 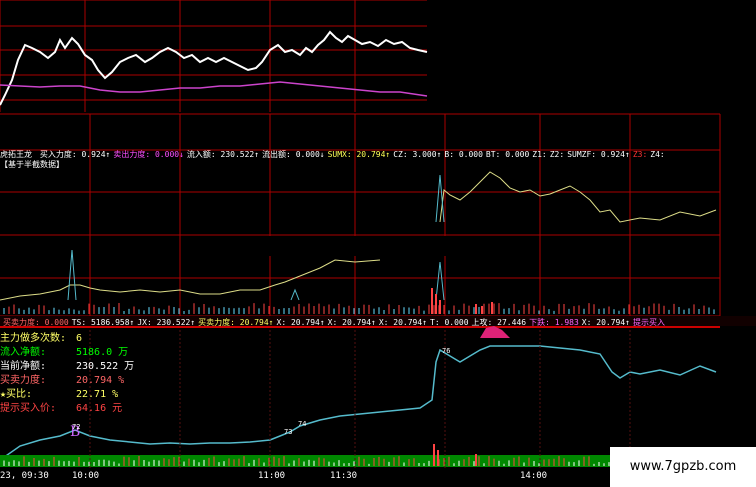 I want to click on info-label: ★买比:, so click(x=16, y=394).